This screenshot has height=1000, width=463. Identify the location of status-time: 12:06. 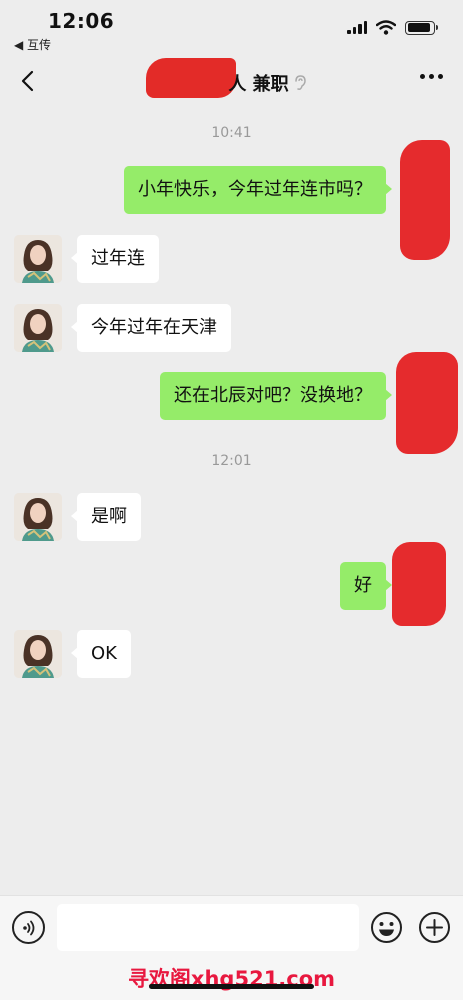
(81, 21).